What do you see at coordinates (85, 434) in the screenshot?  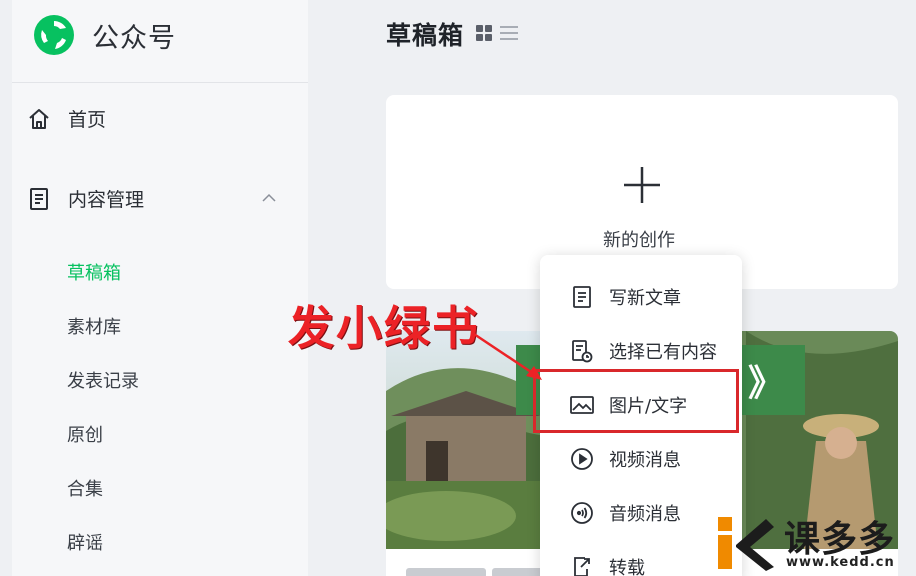 I see `sidebar-subitem-original: 原创` at bounding box center [85, 434].